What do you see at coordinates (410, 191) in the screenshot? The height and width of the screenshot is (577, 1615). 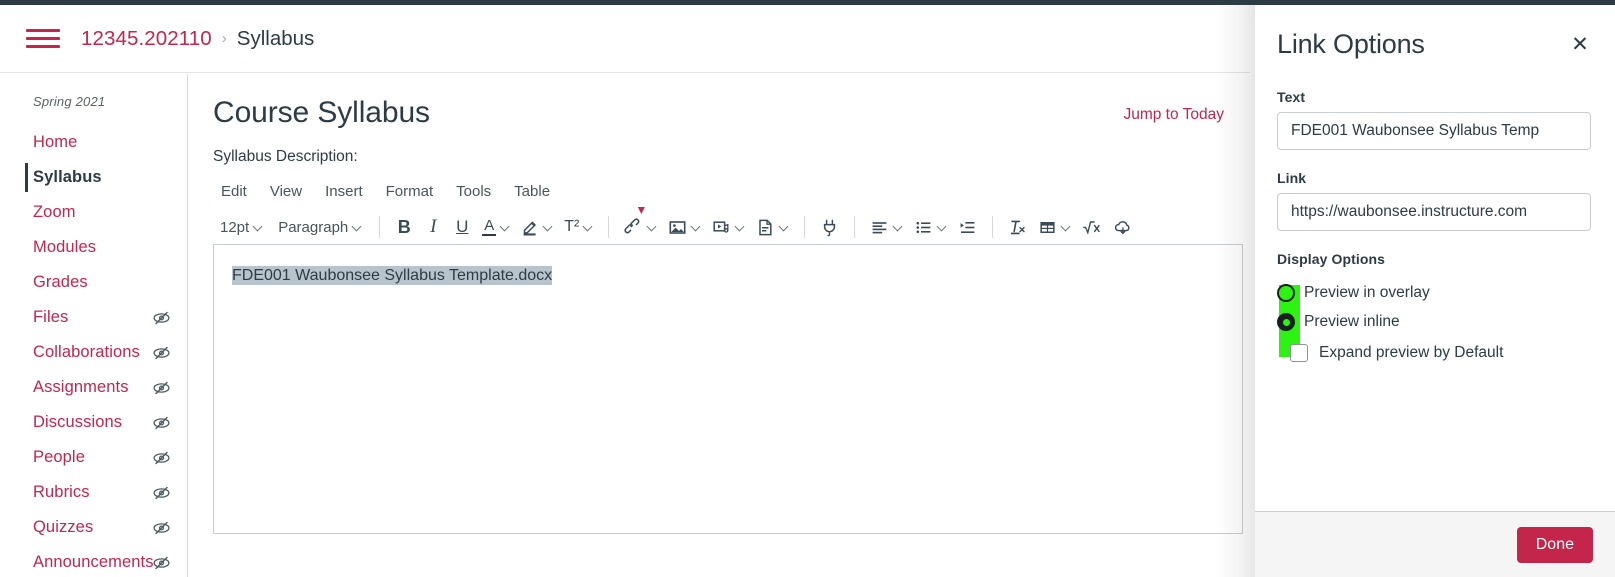 I see `menu-format: Format` at bounding box center [410, 191].